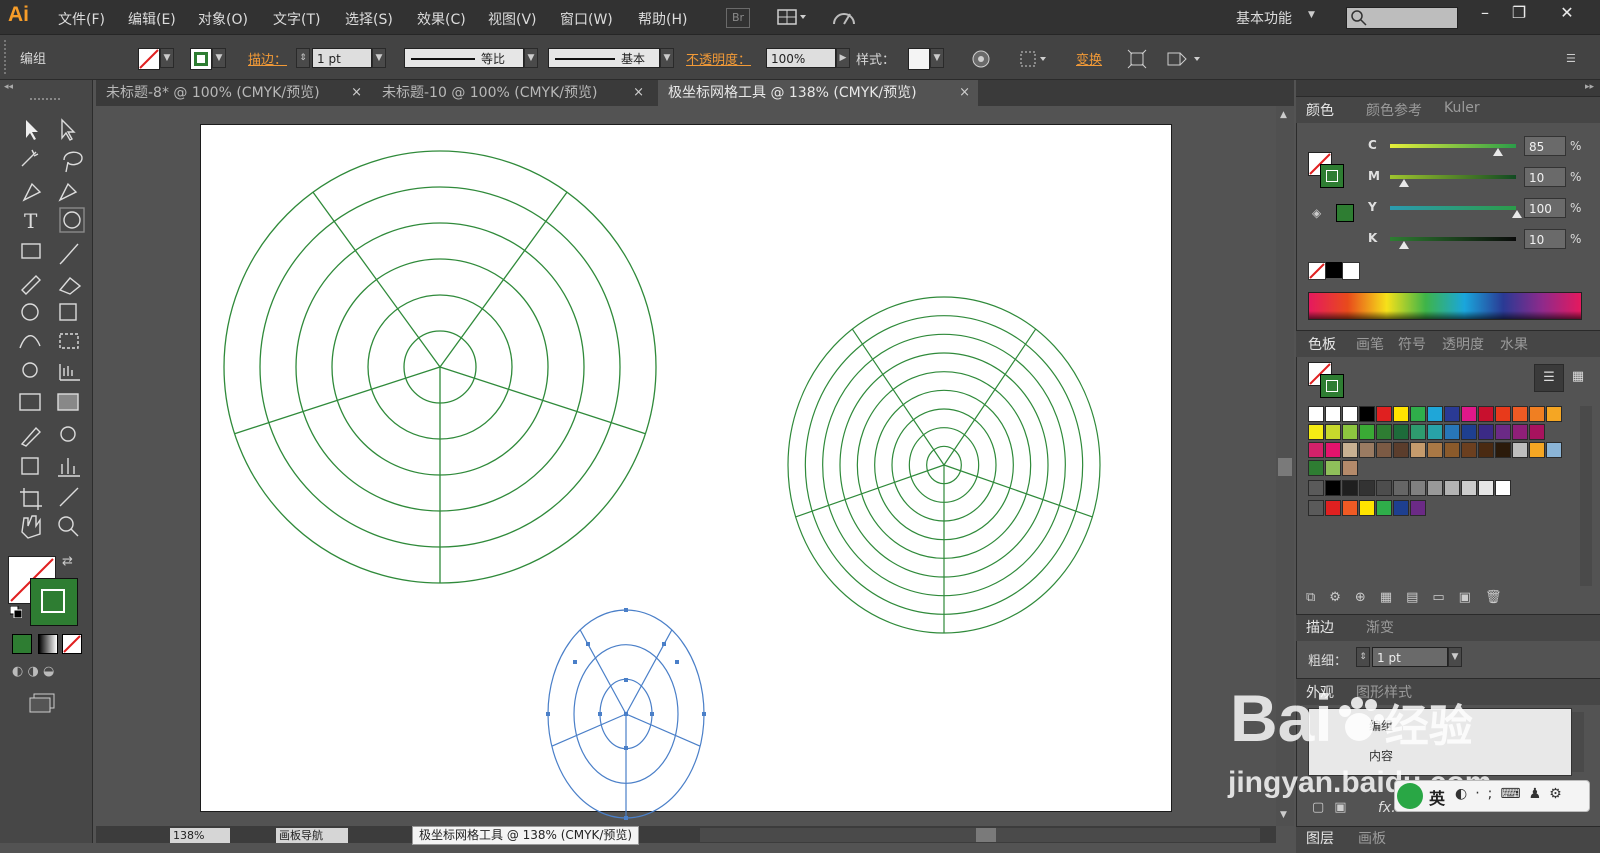 The image size is (1600, 853). Describe the element at coordinates (586, 19) in the screenshot. I see `menu-window: 窗口(W)` at that location.